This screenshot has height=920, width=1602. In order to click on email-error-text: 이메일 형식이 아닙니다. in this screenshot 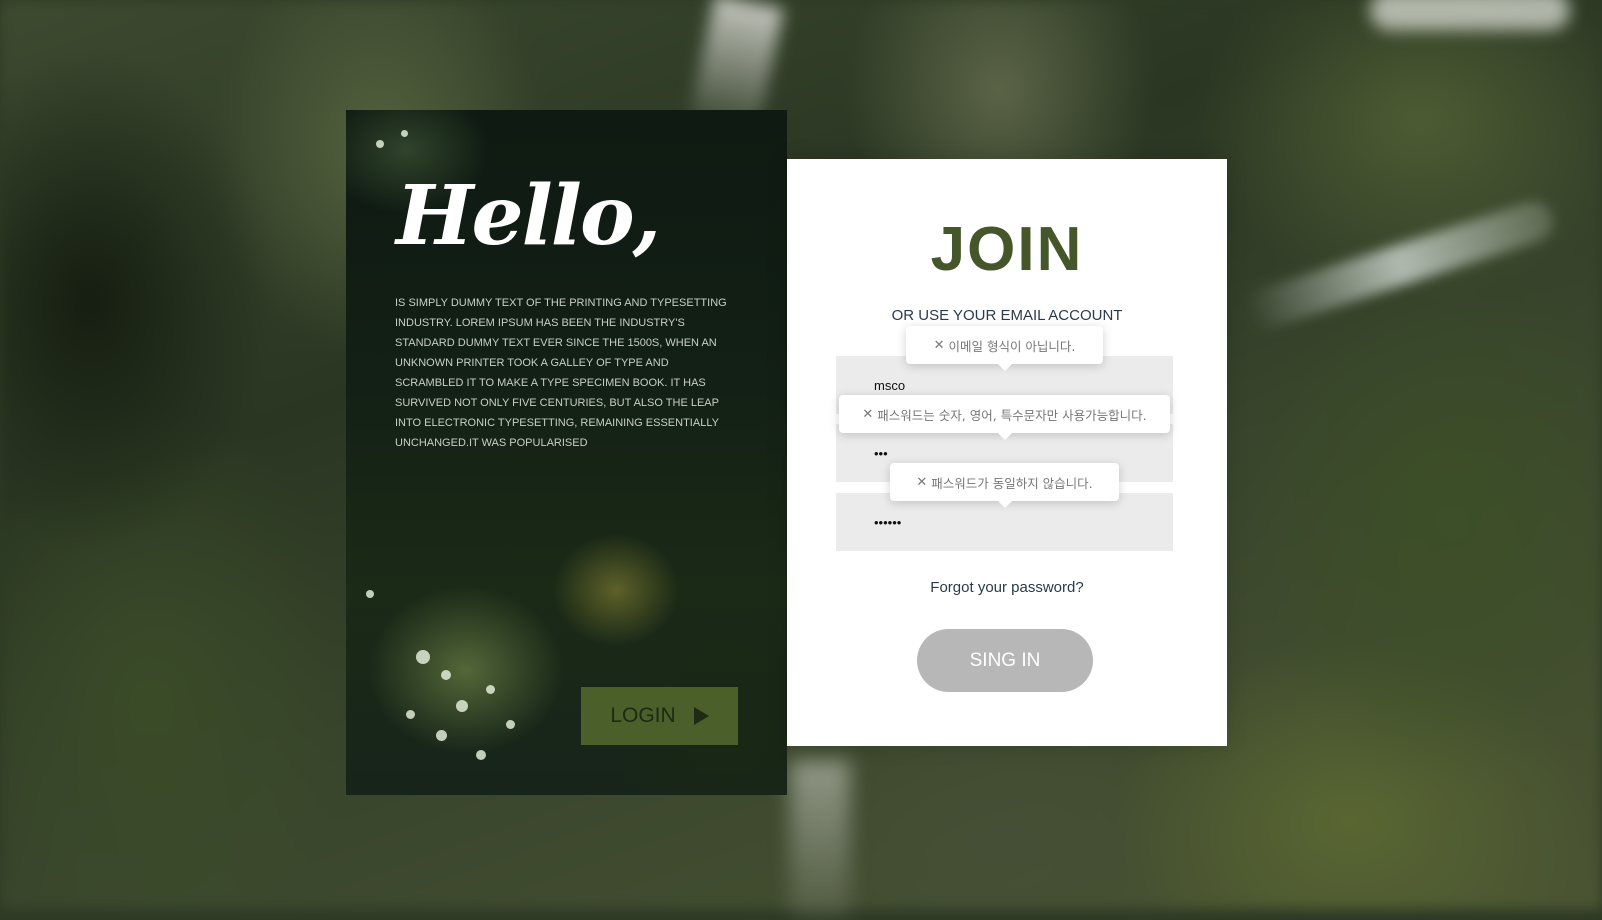, I will do `click(1012, 346)`.